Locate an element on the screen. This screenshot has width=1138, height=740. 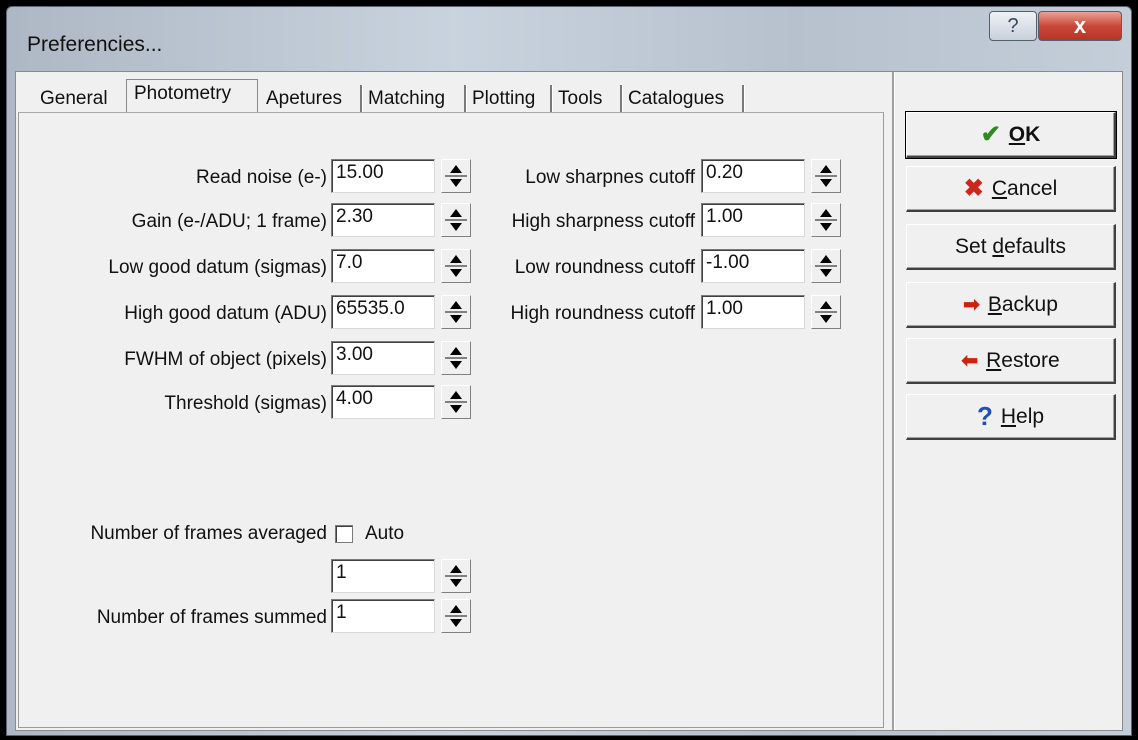
high-roundness-input: 1.00 is located at coordinates (753, 312).